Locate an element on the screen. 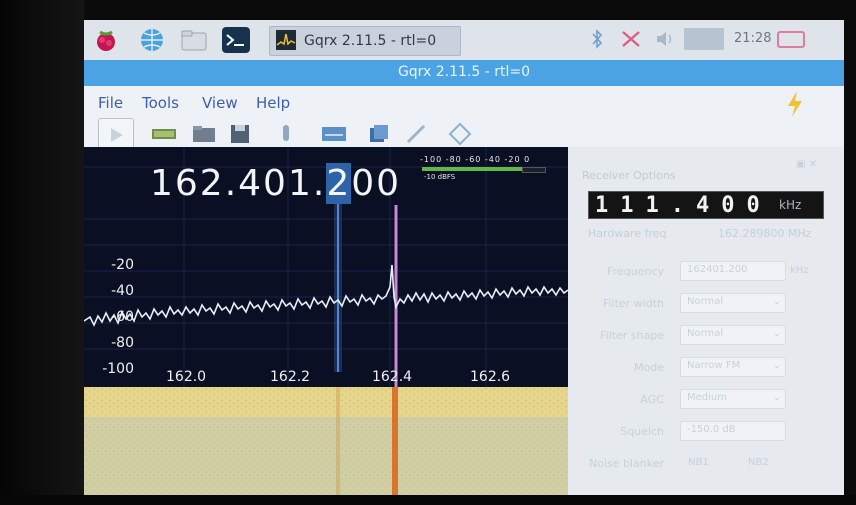  menu-view: View is located at coordinates (220, 103).